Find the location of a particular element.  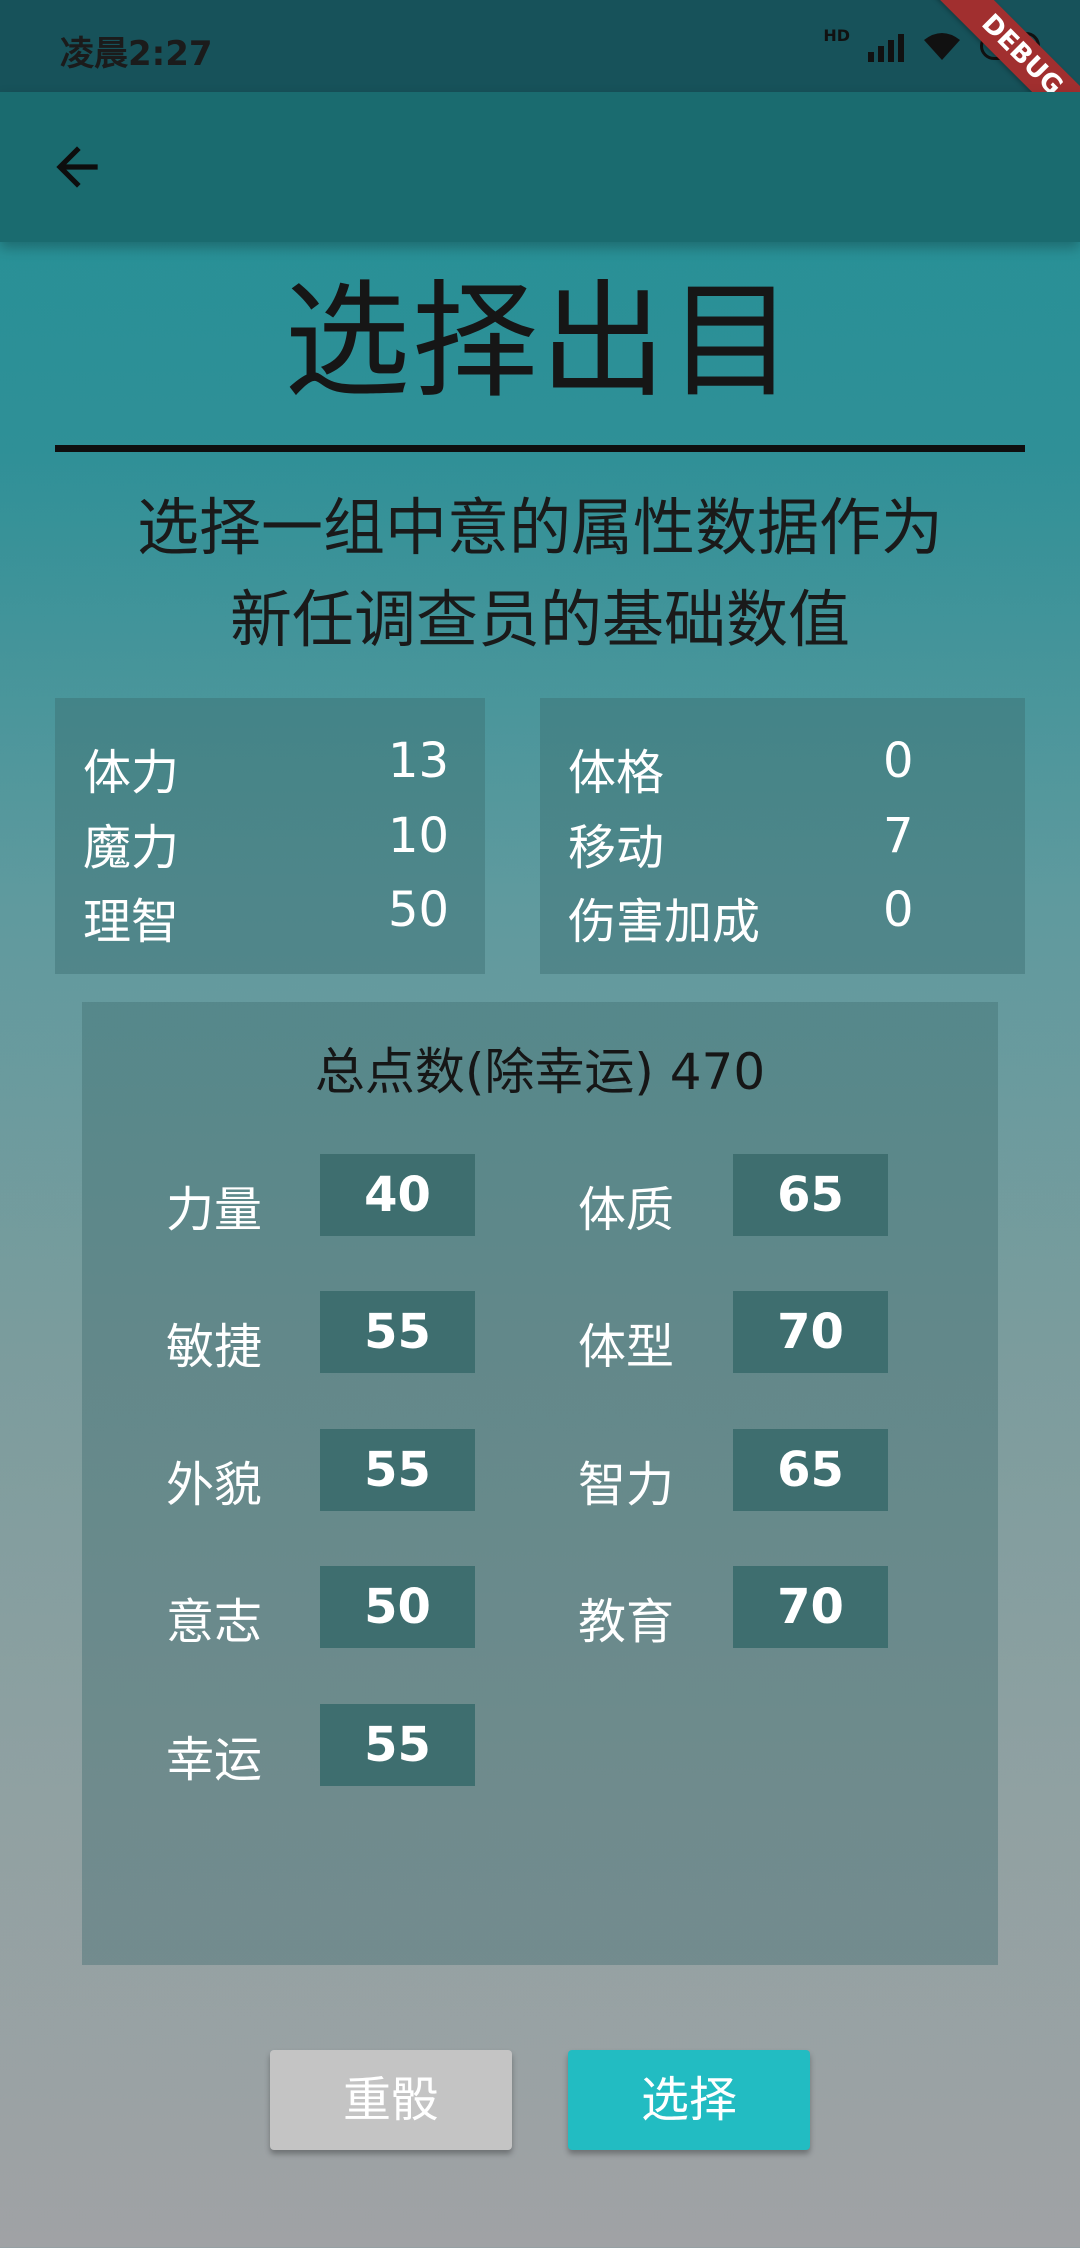

attribute-label: 体型 is located at coordinates (626, 1347).